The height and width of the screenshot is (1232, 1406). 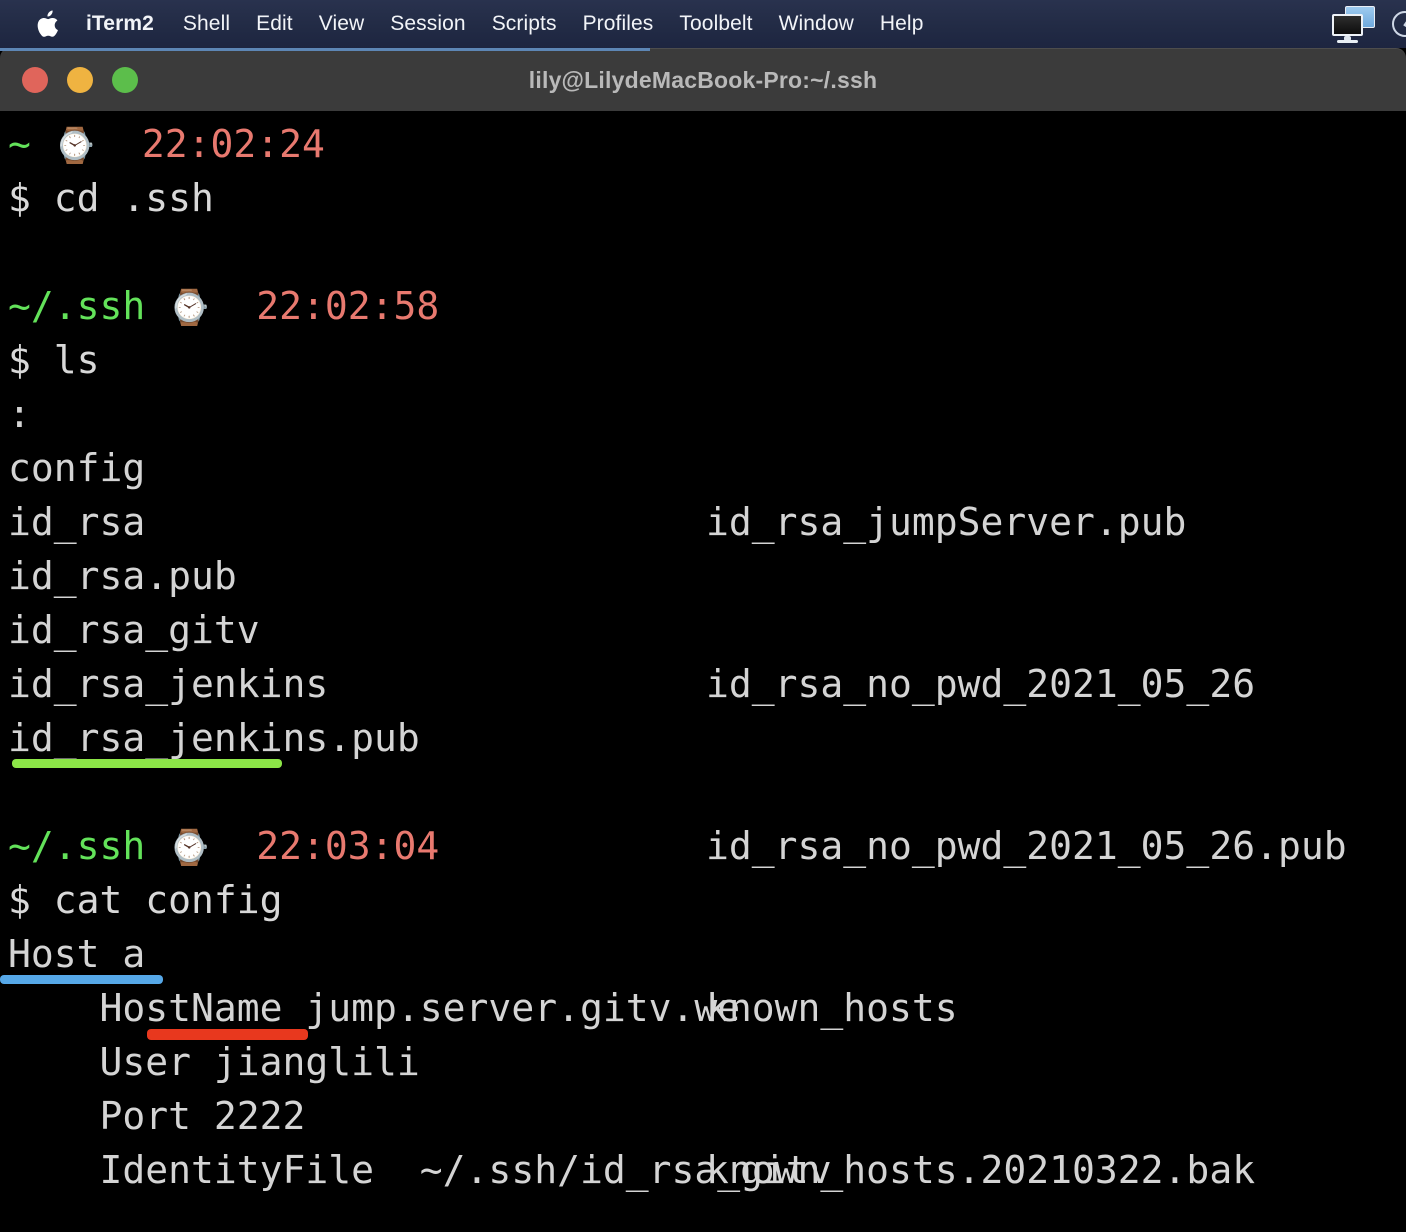 What do you see at coordinates (274, 24) in the screenshot?
I see `menu-item-edit: Edit` at bounding box center [274, 24].